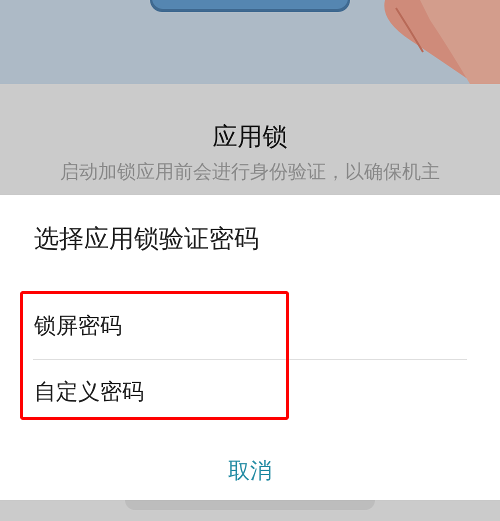 The height and width of the screenshot is (521, 500). What do you see at coordinates (250, 137) in the screenshot?
I see `app-lock-title: 应用锁` at bounding box center [250, 137].